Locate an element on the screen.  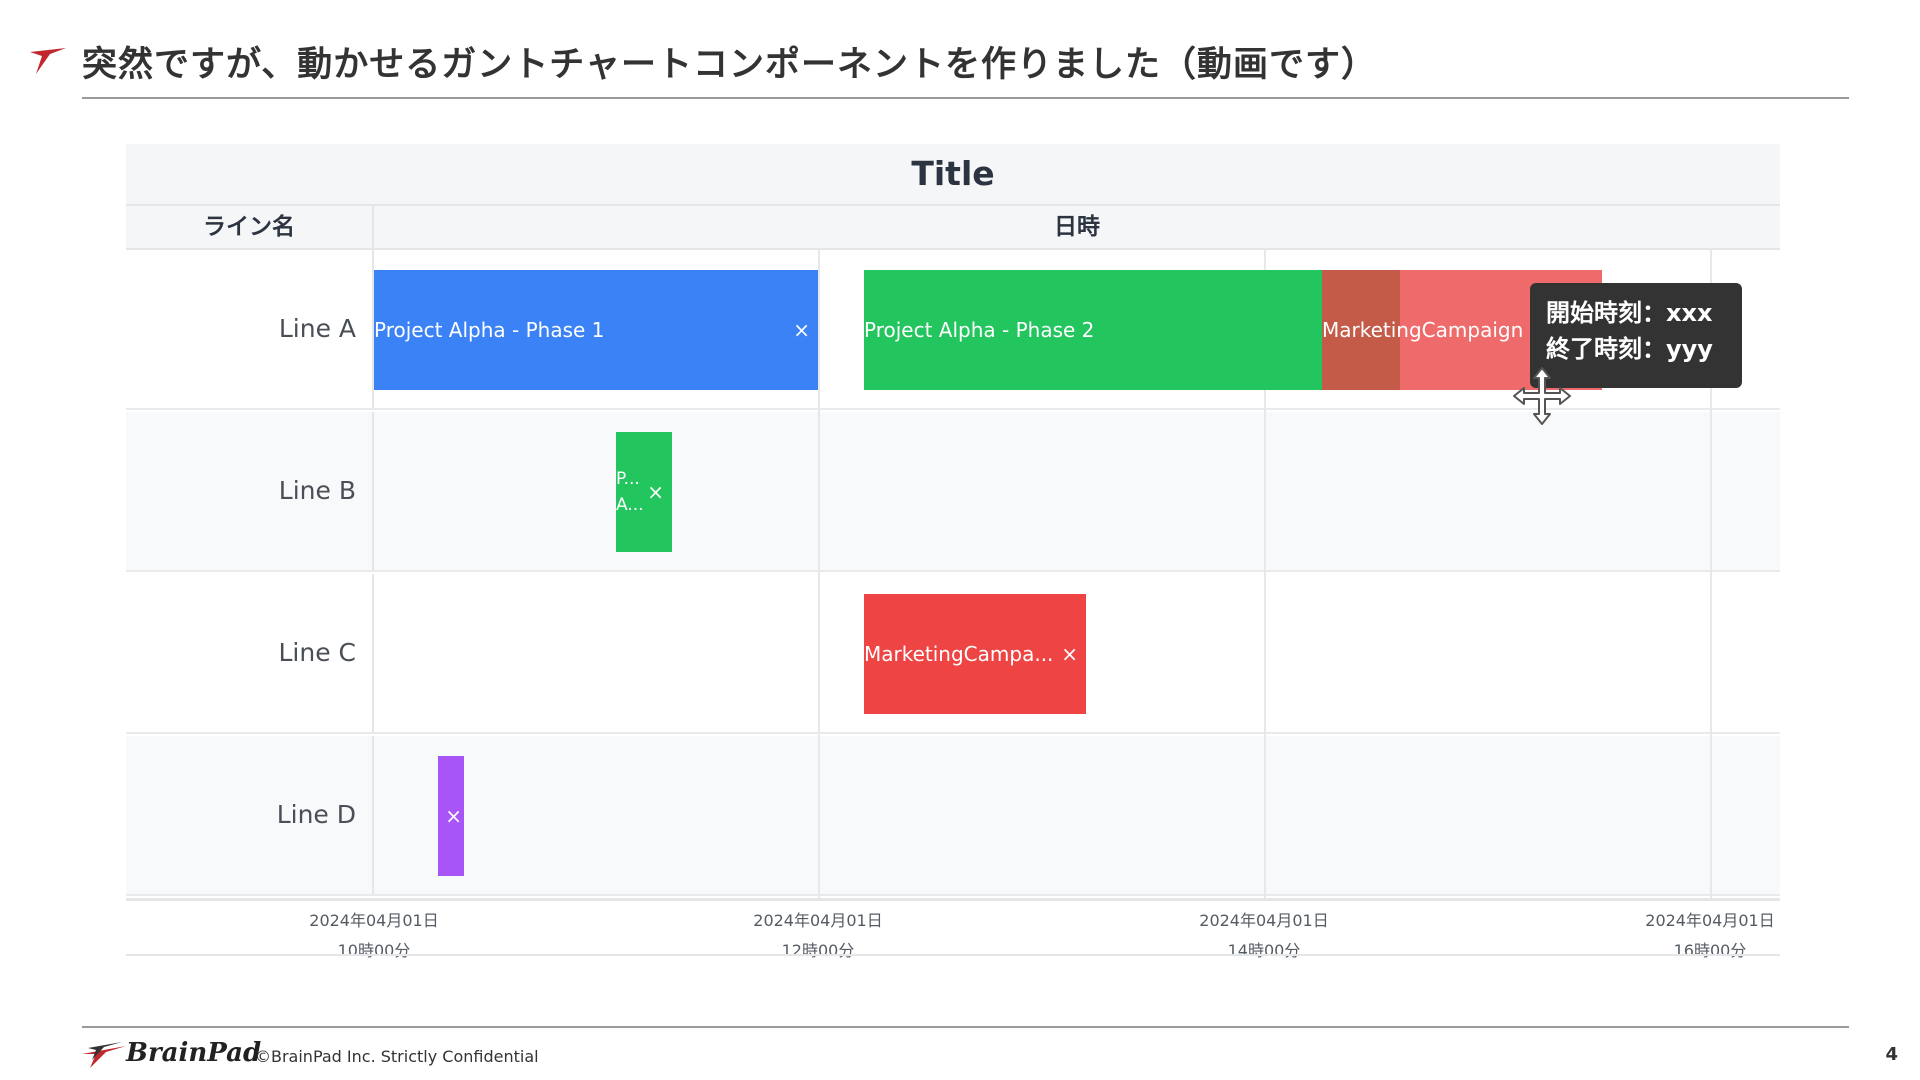
footer-brand: BrainPad is located at coordinates (194, 1053).